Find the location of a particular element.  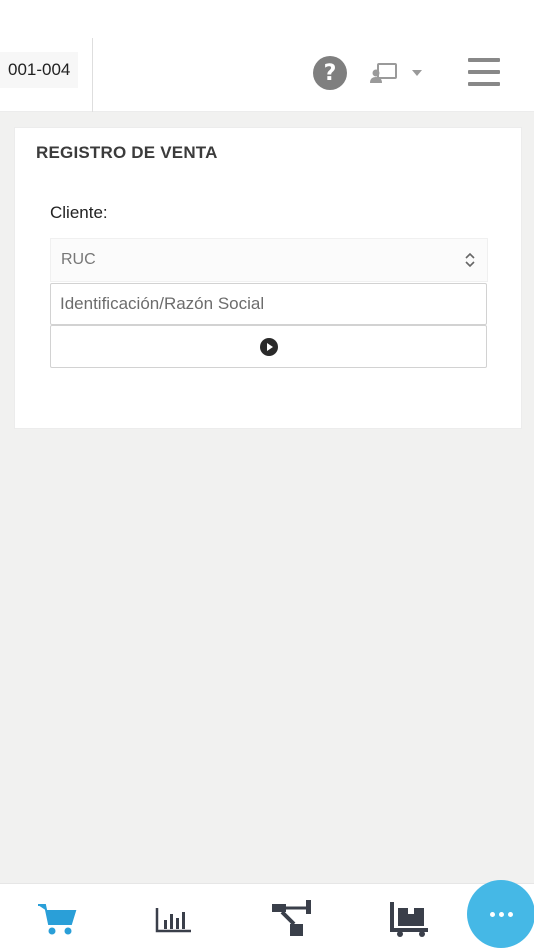

user-menu-button is located at coordinates (398, 73).